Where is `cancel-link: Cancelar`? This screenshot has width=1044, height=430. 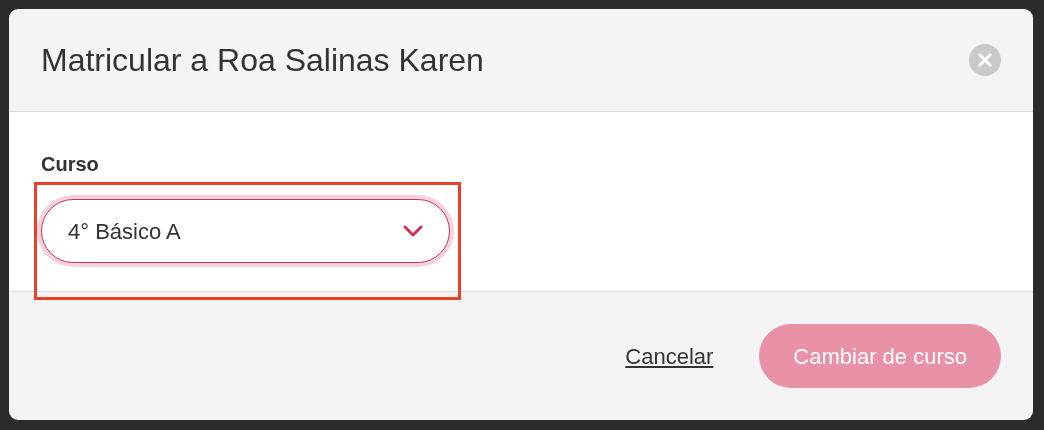
cancel-link: Cancelar is located at coordinates (669, 356).